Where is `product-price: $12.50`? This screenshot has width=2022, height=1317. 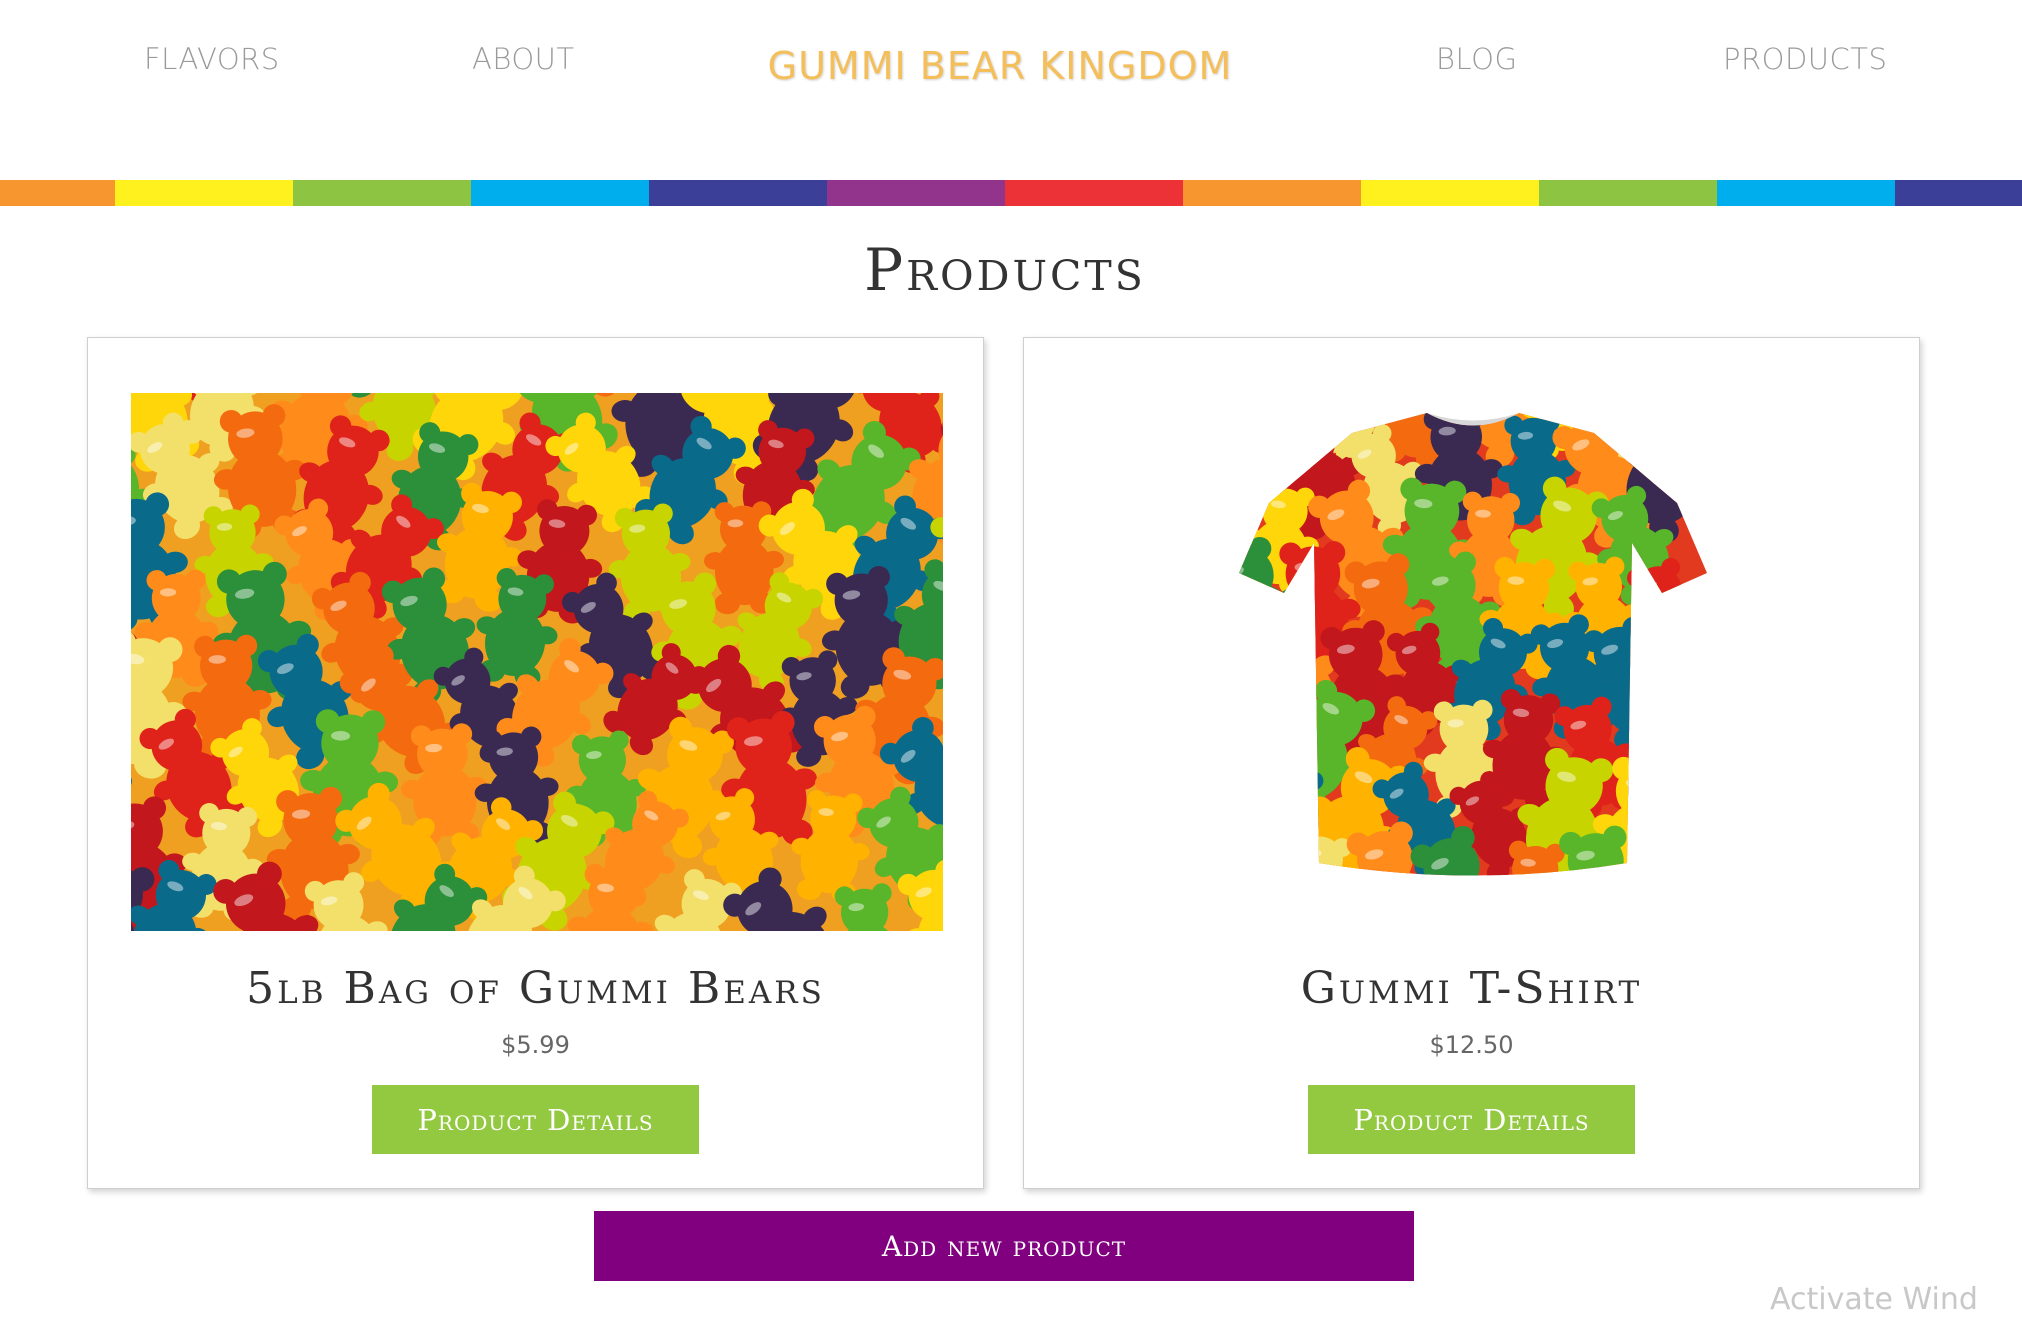 product-price: $12.50 is located at coordinates (1471, 1045).